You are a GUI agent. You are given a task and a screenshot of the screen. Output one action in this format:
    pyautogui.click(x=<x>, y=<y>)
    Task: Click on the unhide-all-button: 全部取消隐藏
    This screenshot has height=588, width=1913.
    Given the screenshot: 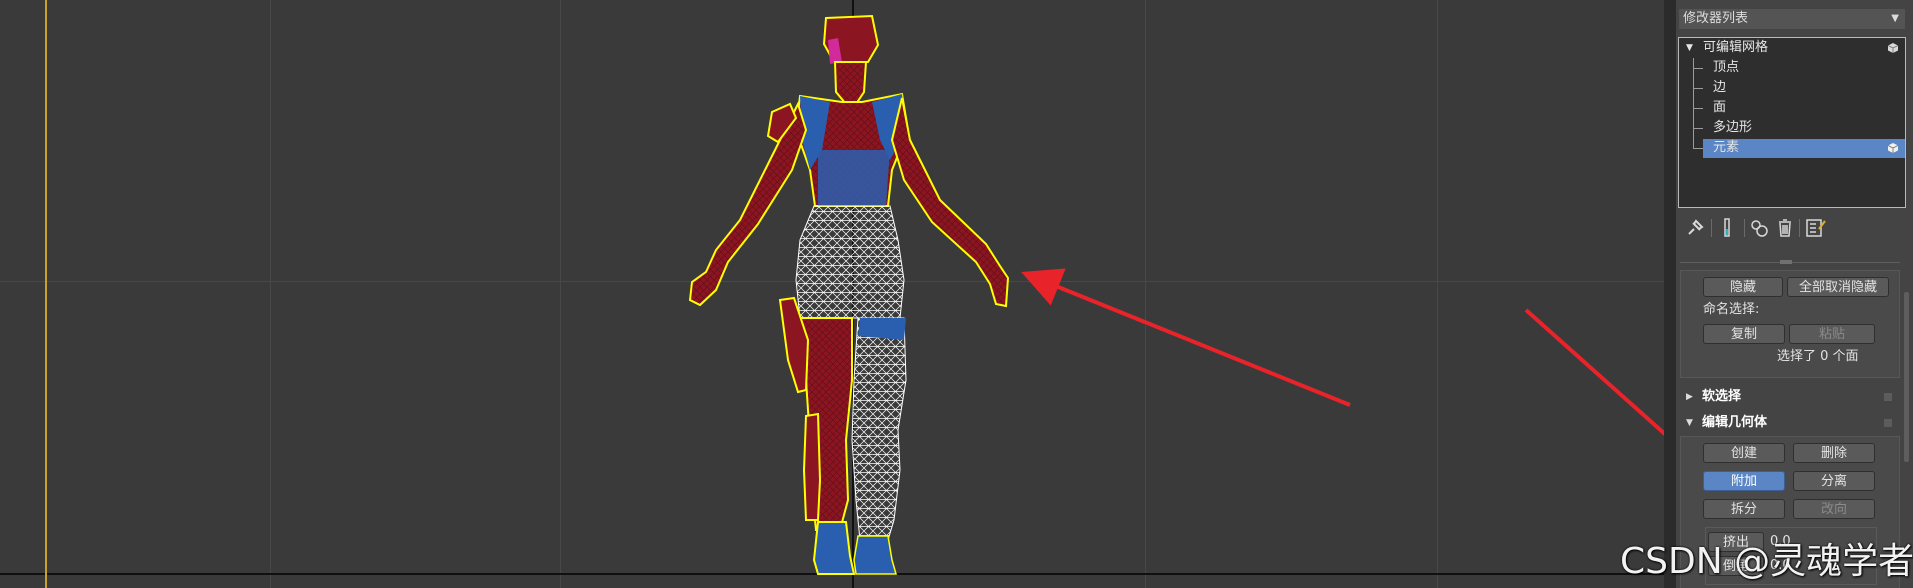 What is the action you would take?
    pyautogui.click(x=1838, y=287)
    